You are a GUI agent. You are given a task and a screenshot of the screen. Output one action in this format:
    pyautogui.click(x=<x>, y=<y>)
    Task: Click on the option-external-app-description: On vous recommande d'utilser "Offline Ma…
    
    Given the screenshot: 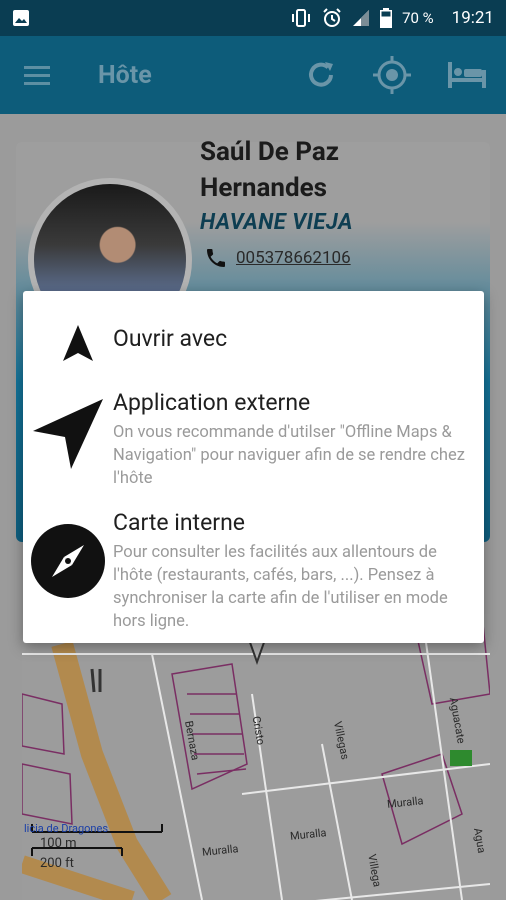 What is the action you would take?
    pyautogui.click(x=289, y=455)
    